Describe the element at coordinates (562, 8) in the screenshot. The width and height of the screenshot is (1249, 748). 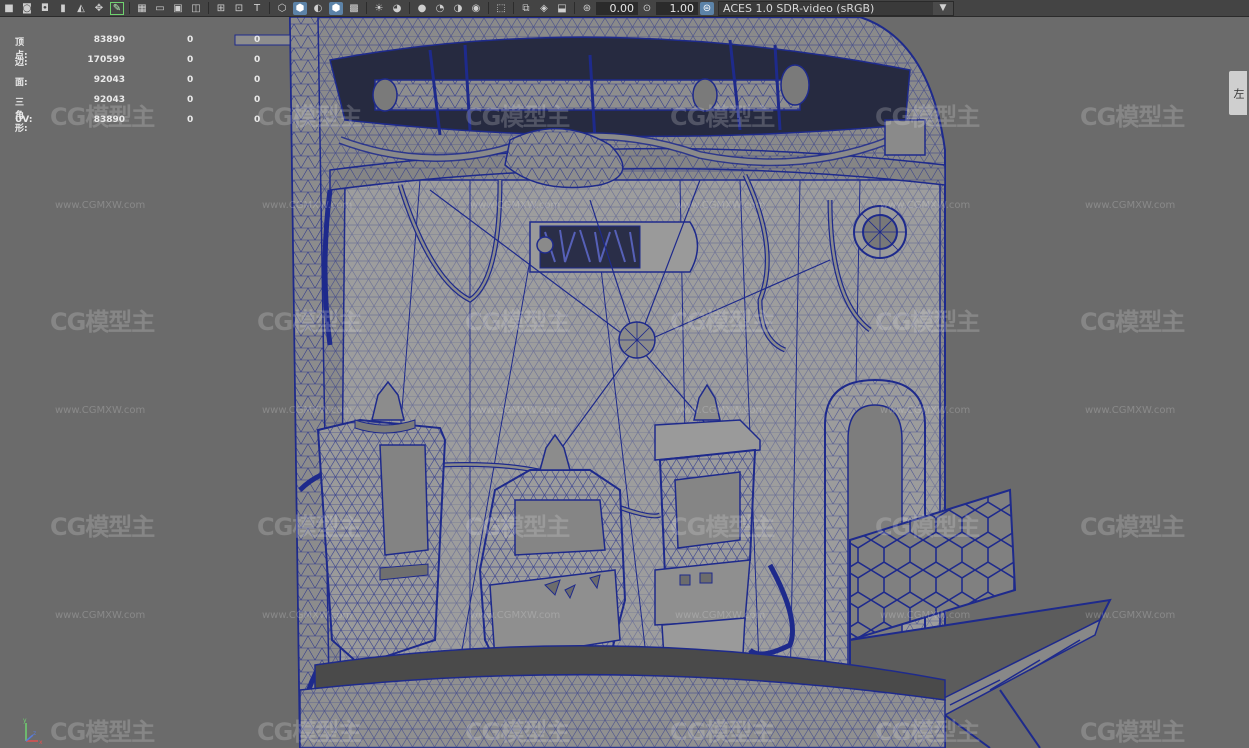
I see `backface-culling-icon: ⬓` at that location.